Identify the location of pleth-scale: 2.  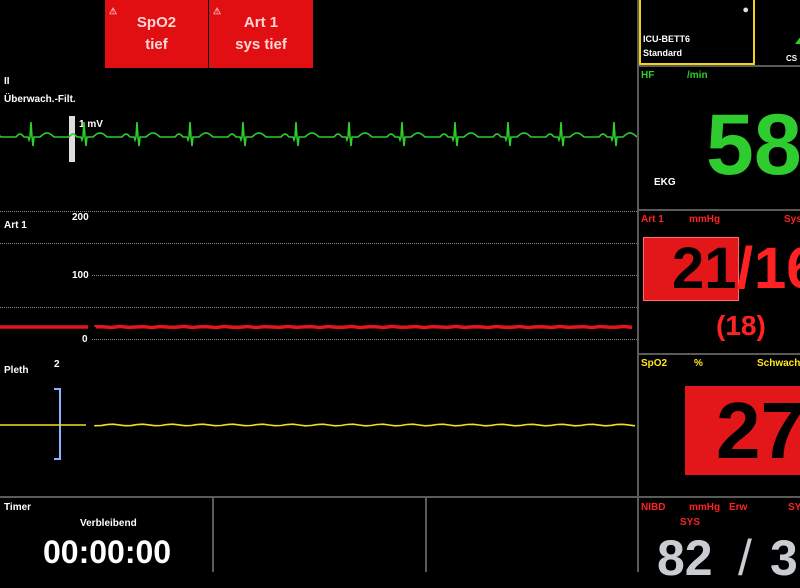
(57, 364).